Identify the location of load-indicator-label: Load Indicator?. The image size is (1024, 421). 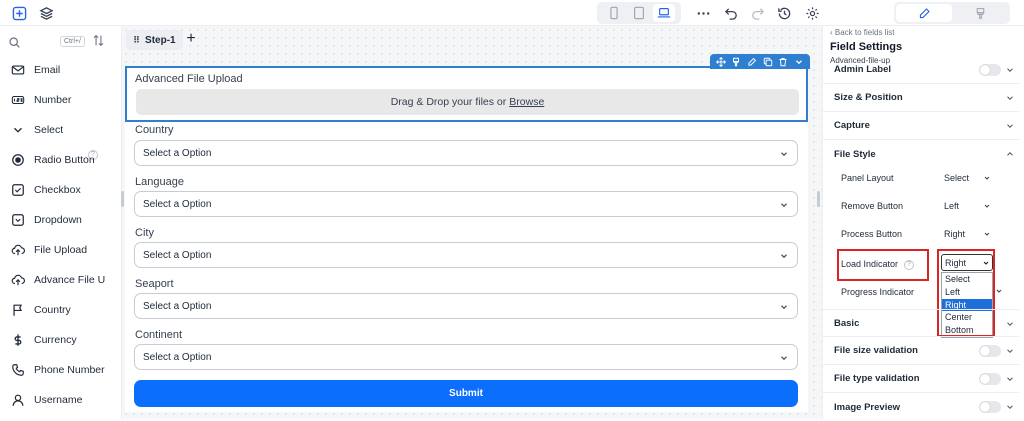
(878, 264).